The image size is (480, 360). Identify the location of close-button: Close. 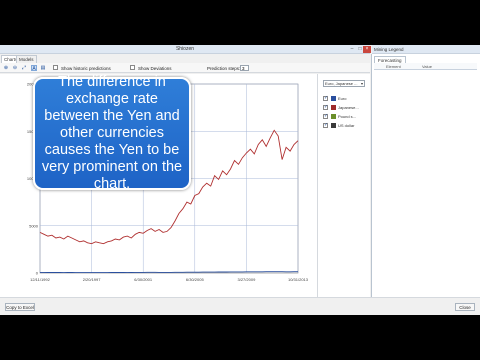
(465, 307).